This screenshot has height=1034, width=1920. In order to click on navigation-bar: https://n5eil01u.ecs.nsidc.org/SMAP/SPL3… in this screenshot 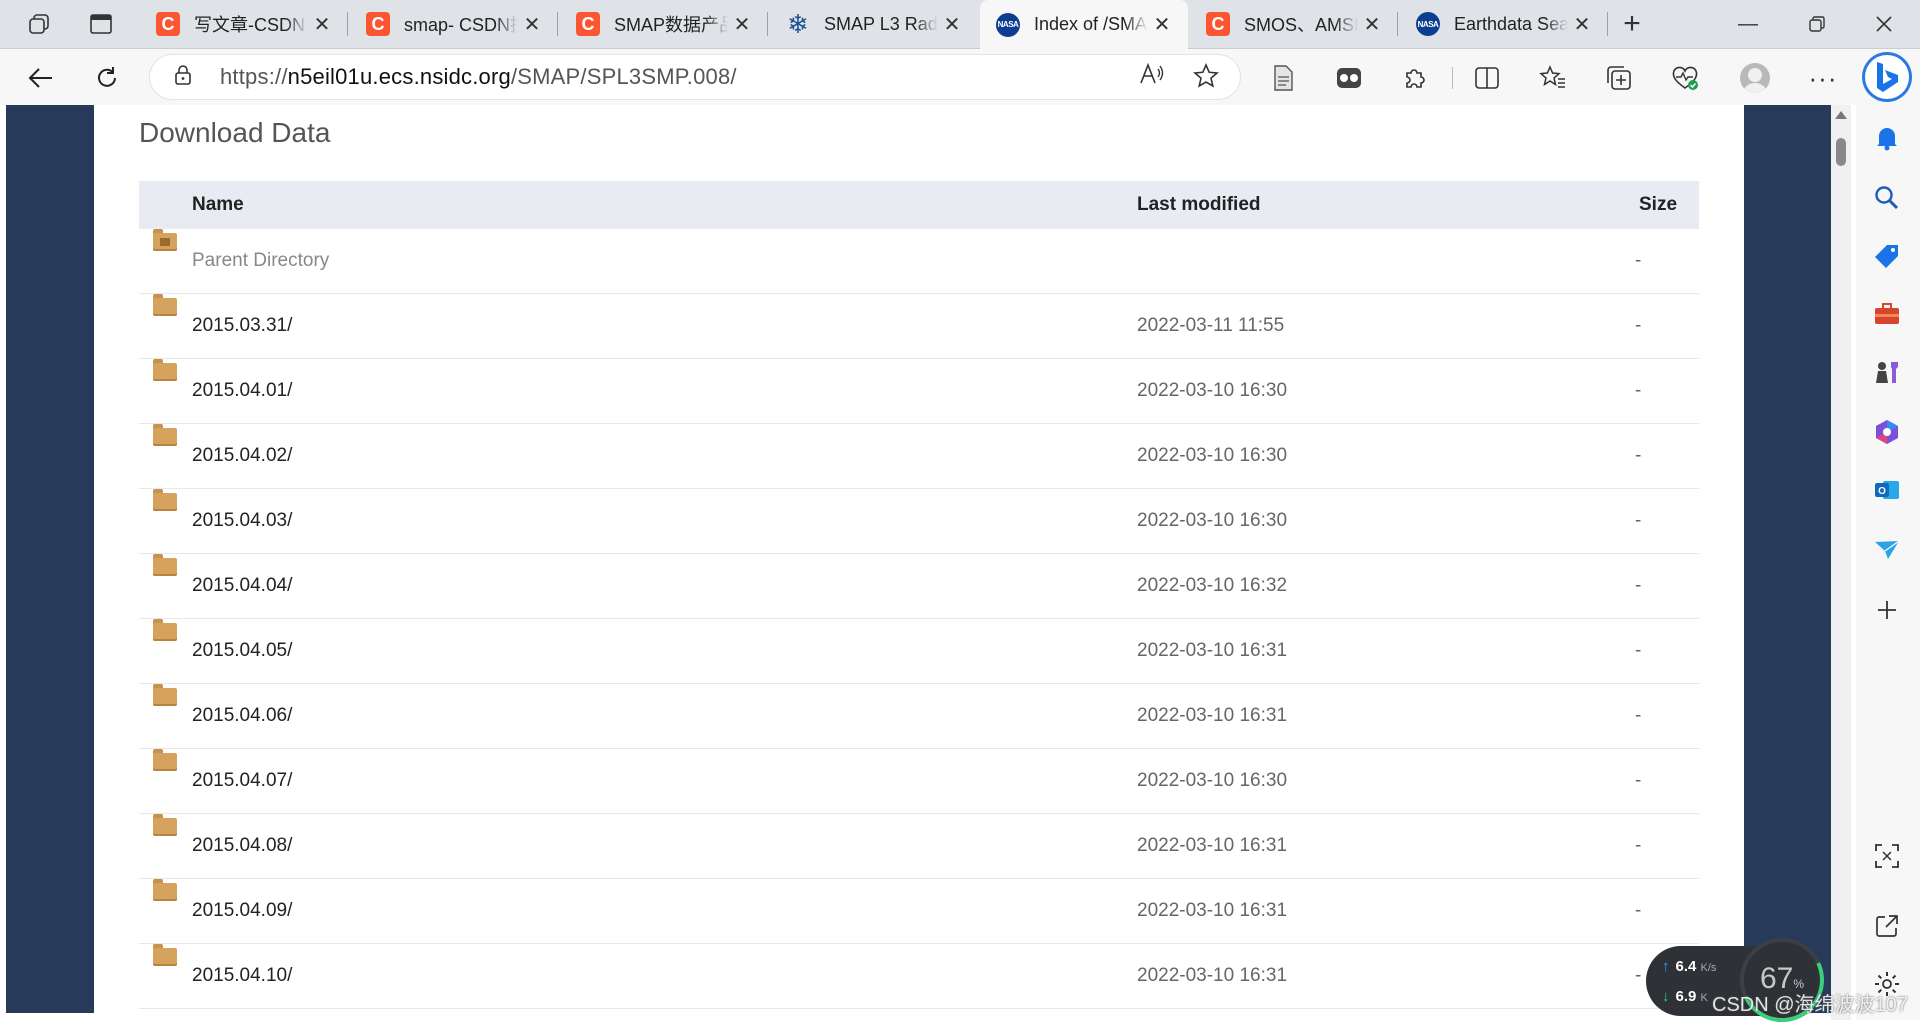, I will do `click(960, 77)`.